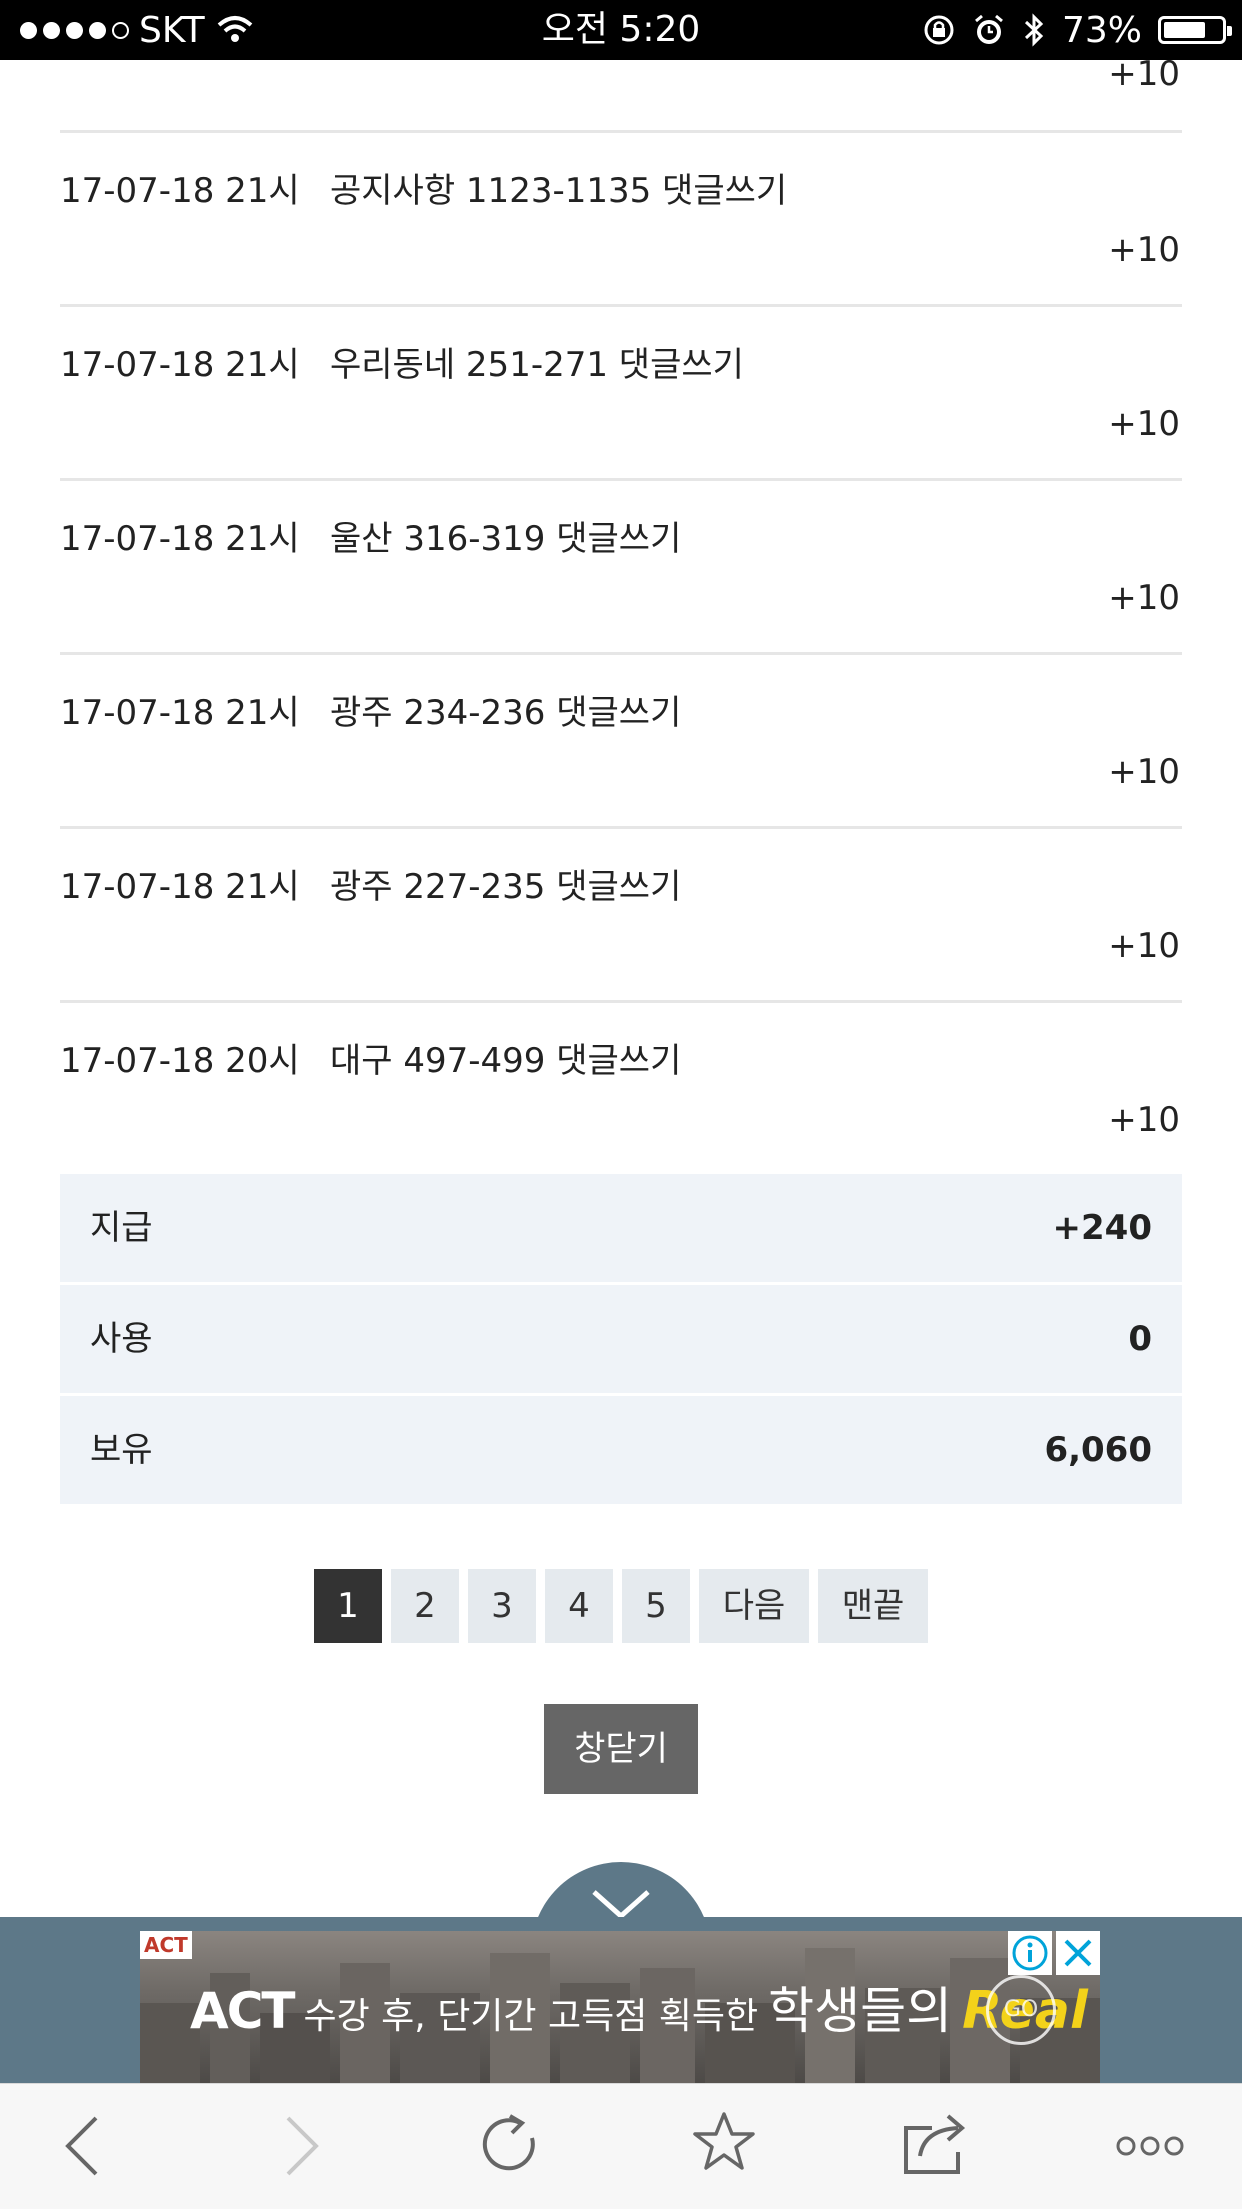 The image size is (1242, 2209). Describe the element at coordinates (873, 1606) in the screenshot. I see `last-page-button: 맨끝` at that location.